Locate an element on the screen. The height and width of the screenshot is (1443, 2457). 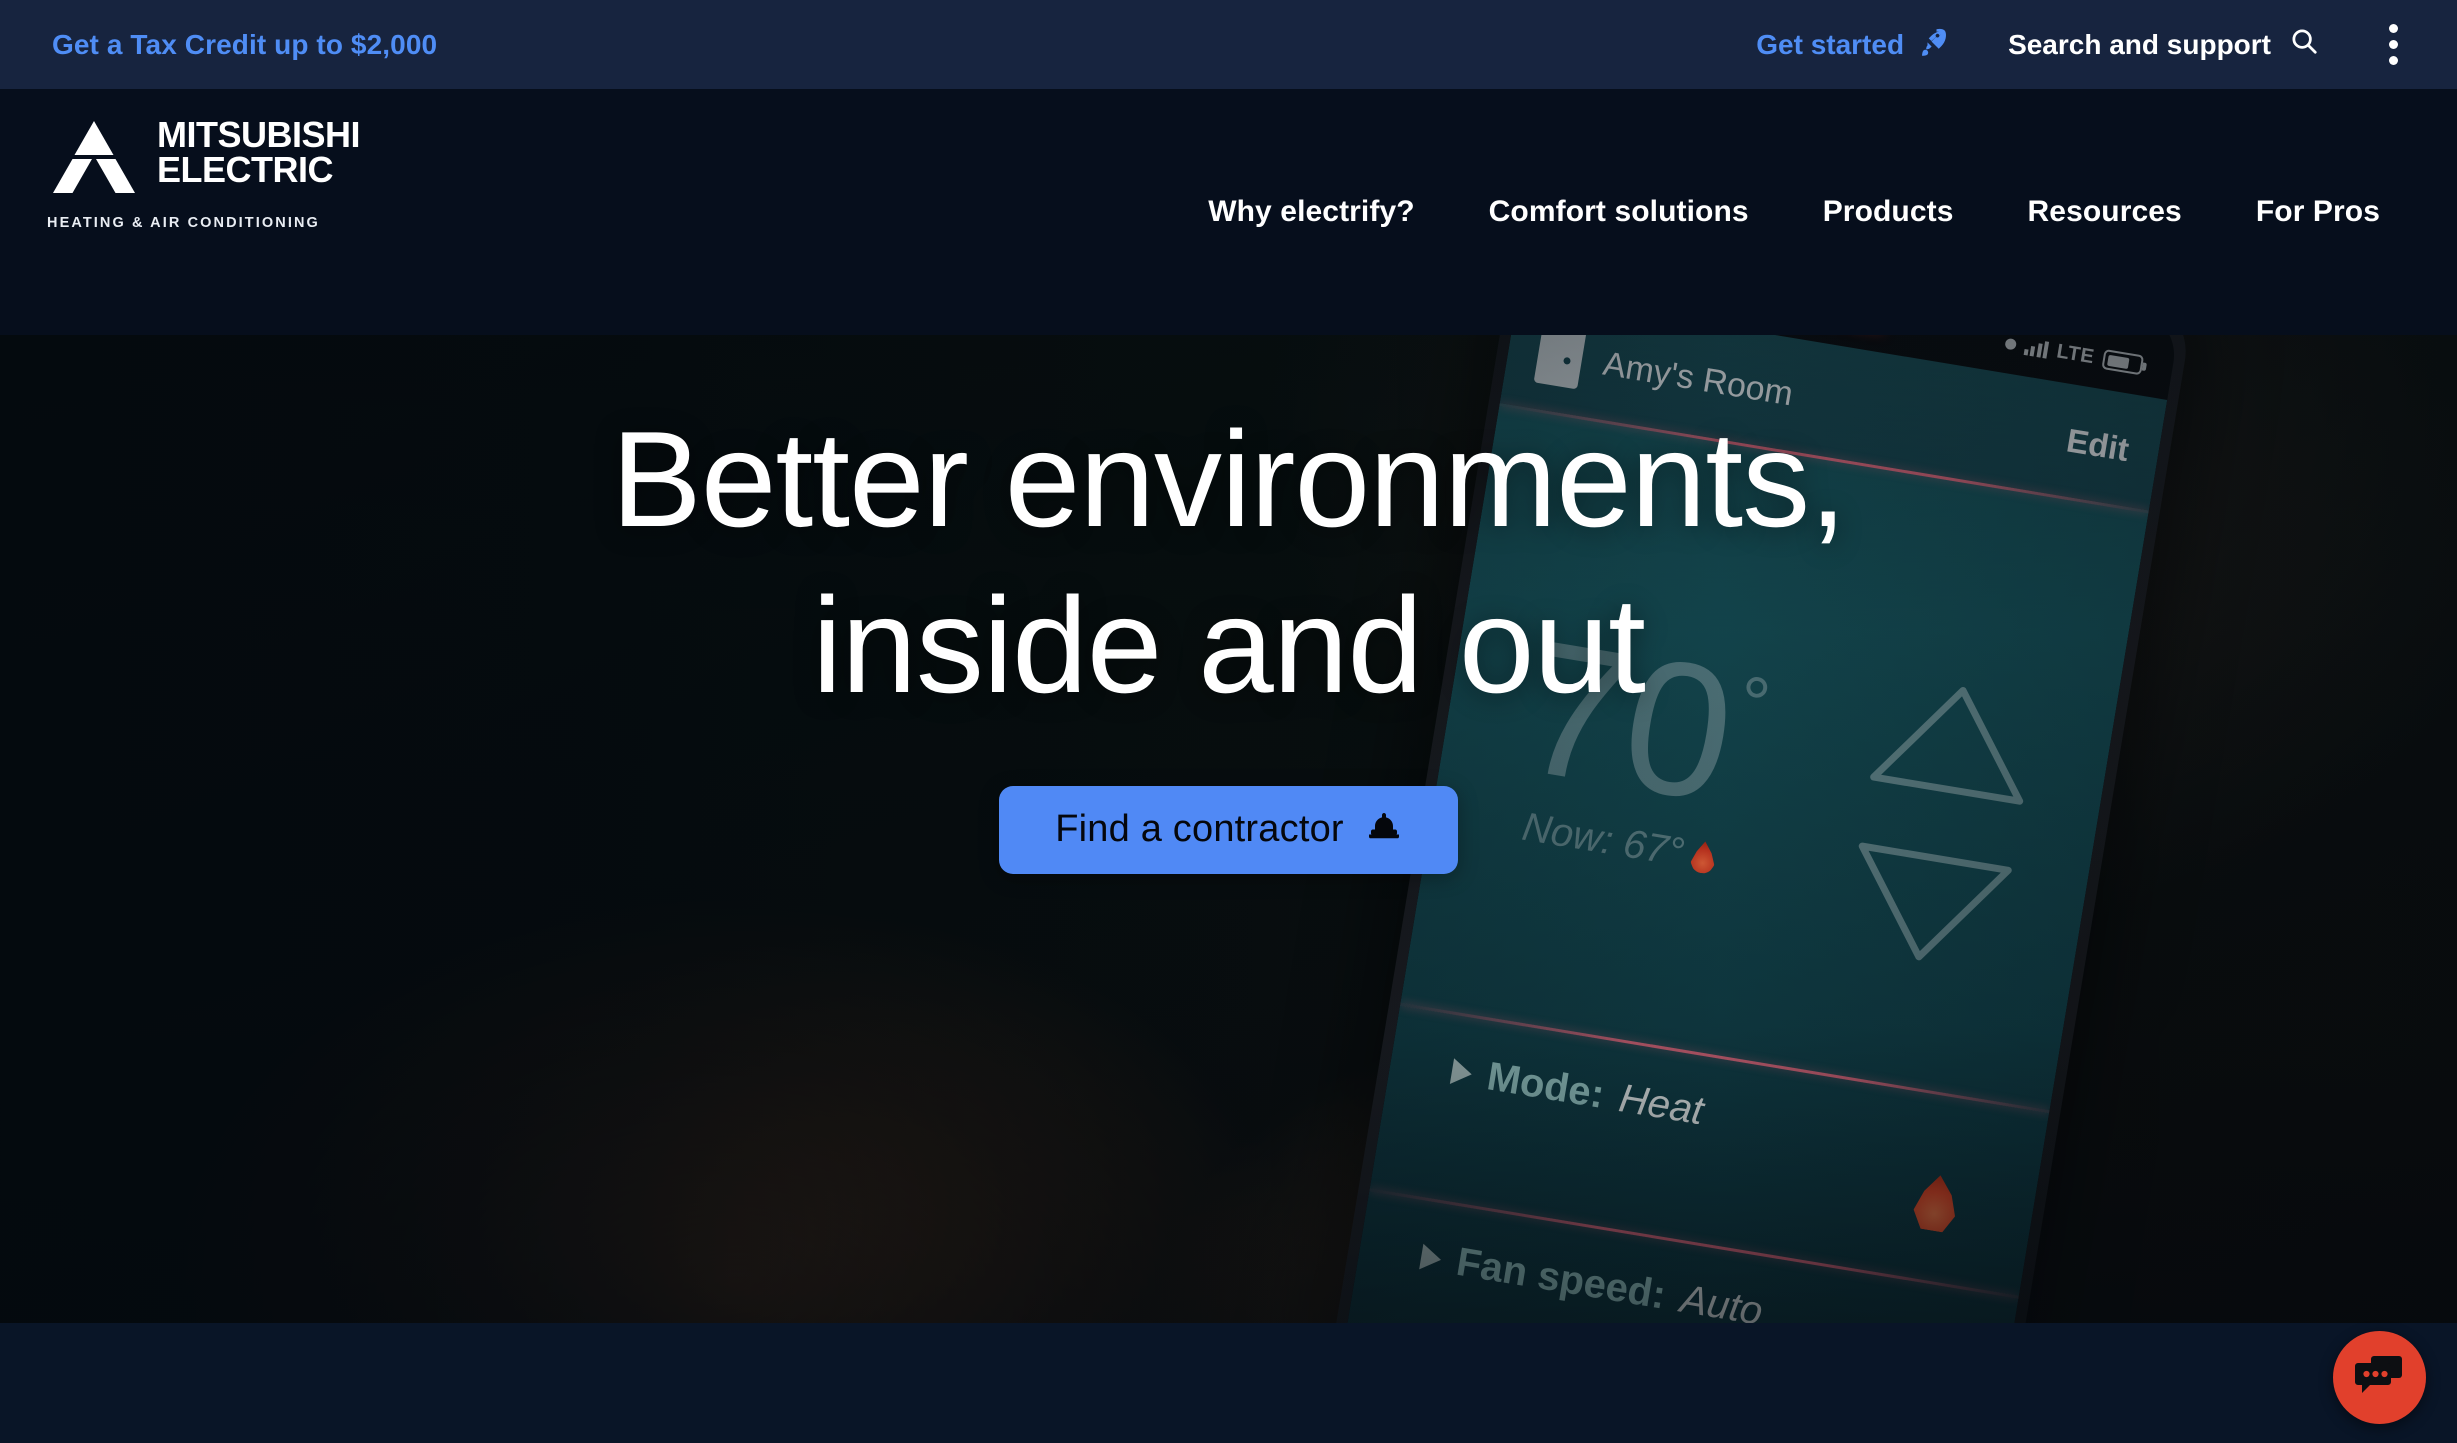
nav-item-why-electrify: Why electrify? is located at coordinates (1311, 212).